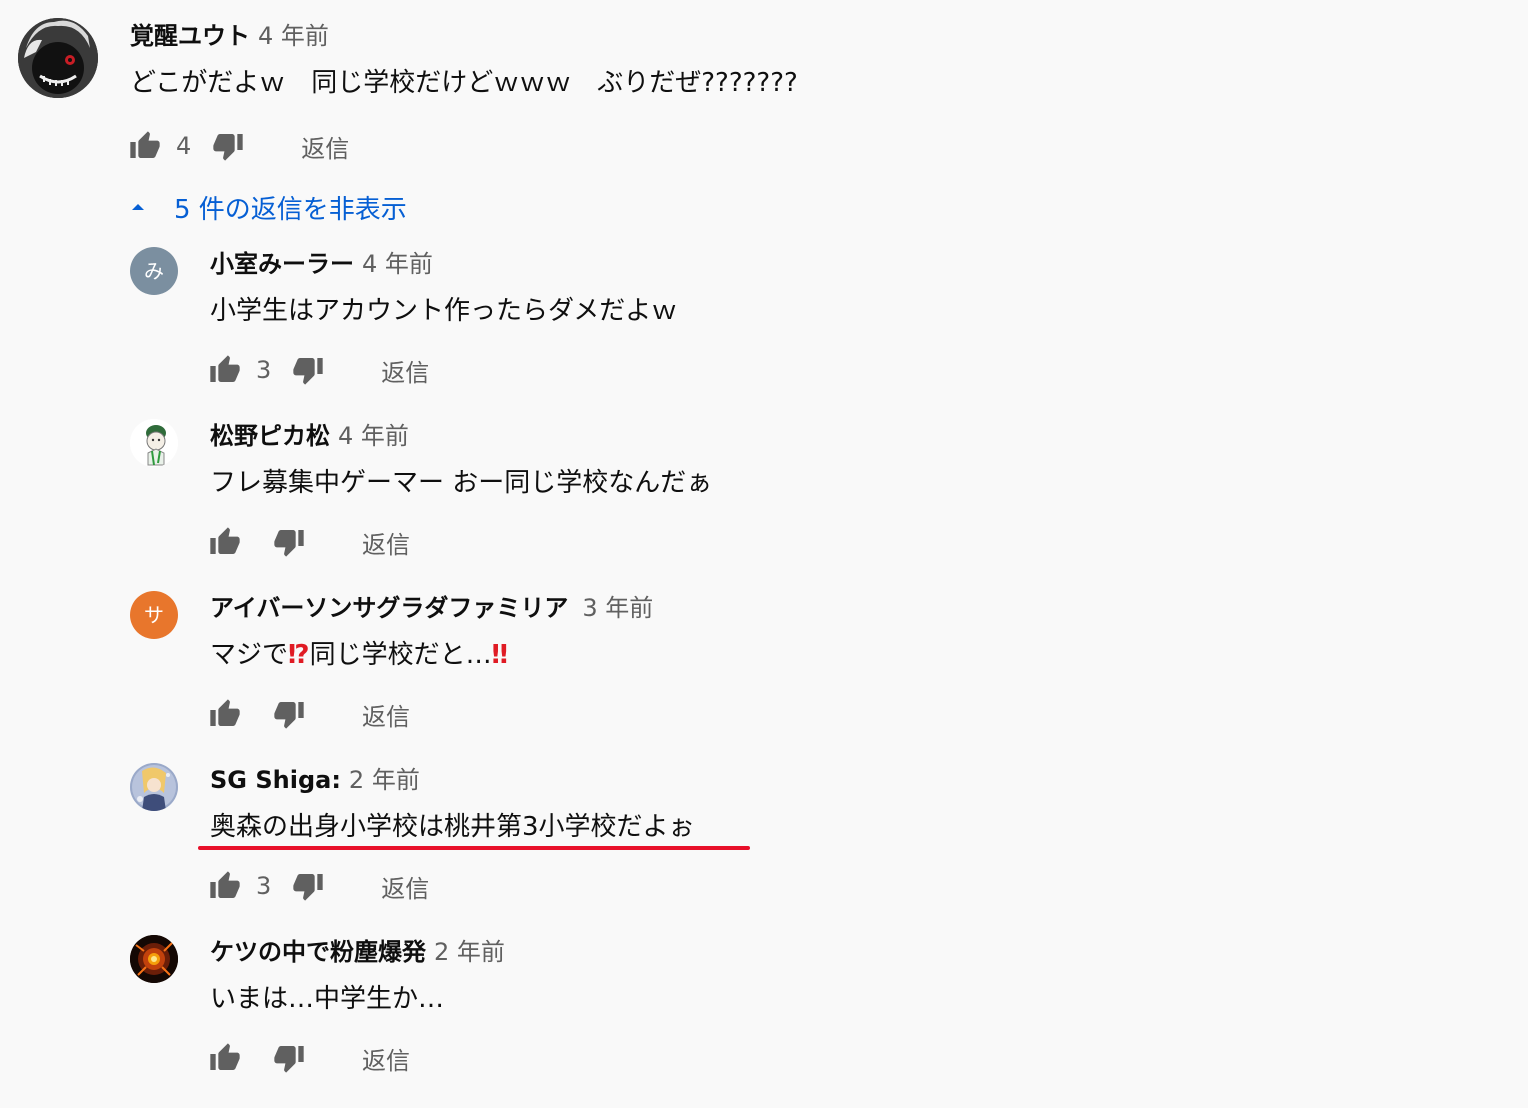 Image resolution: width=1528 pixels, height=1108 pixels. I want to click on comment-header: ケツの中で粉塵爆発 2 年前, so click(357, 952).